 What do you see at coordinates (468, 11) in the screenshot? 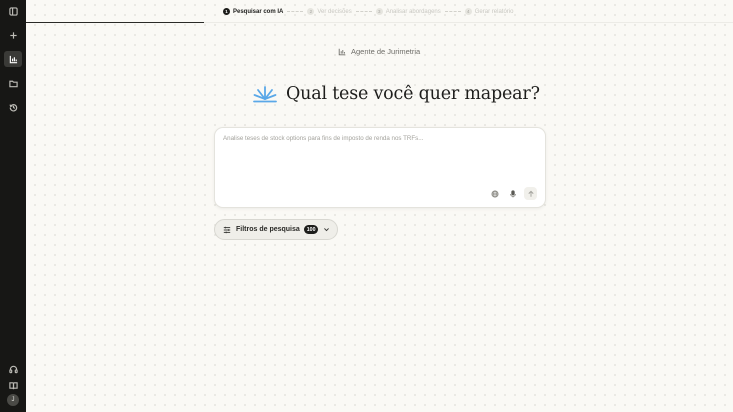
I see `step-number: 4` at bounding box center [468, 11].